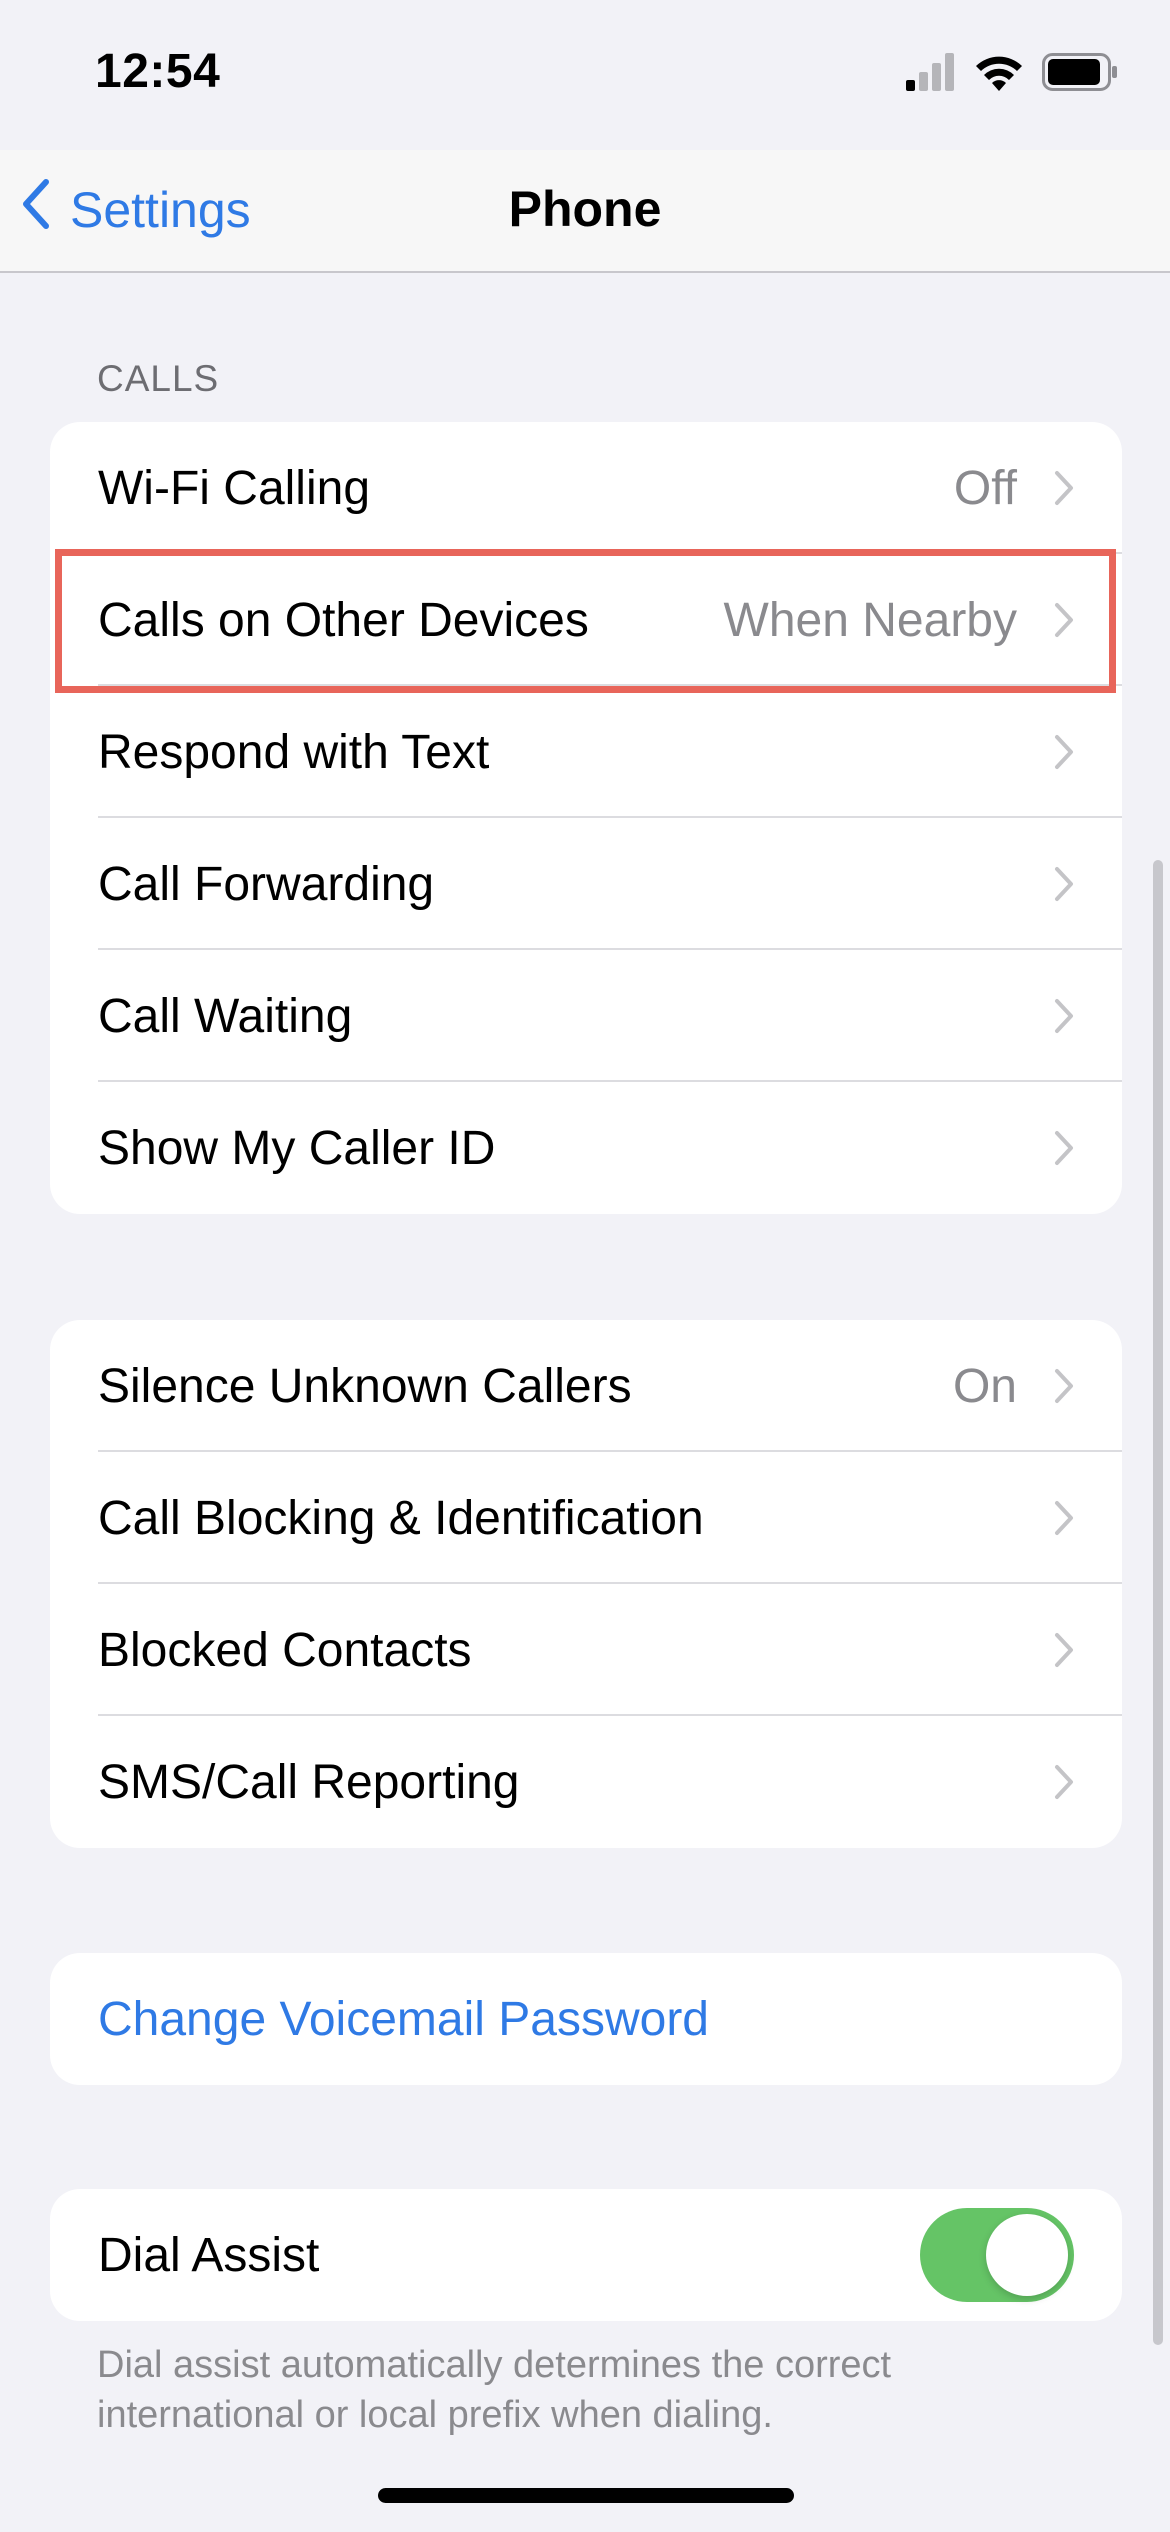 Image resolution: width=1170 pixels, height=2532 pixels. I want to click on row-silence-unknown-callers: Silence Unknown Callers On, so click(586, 1386).